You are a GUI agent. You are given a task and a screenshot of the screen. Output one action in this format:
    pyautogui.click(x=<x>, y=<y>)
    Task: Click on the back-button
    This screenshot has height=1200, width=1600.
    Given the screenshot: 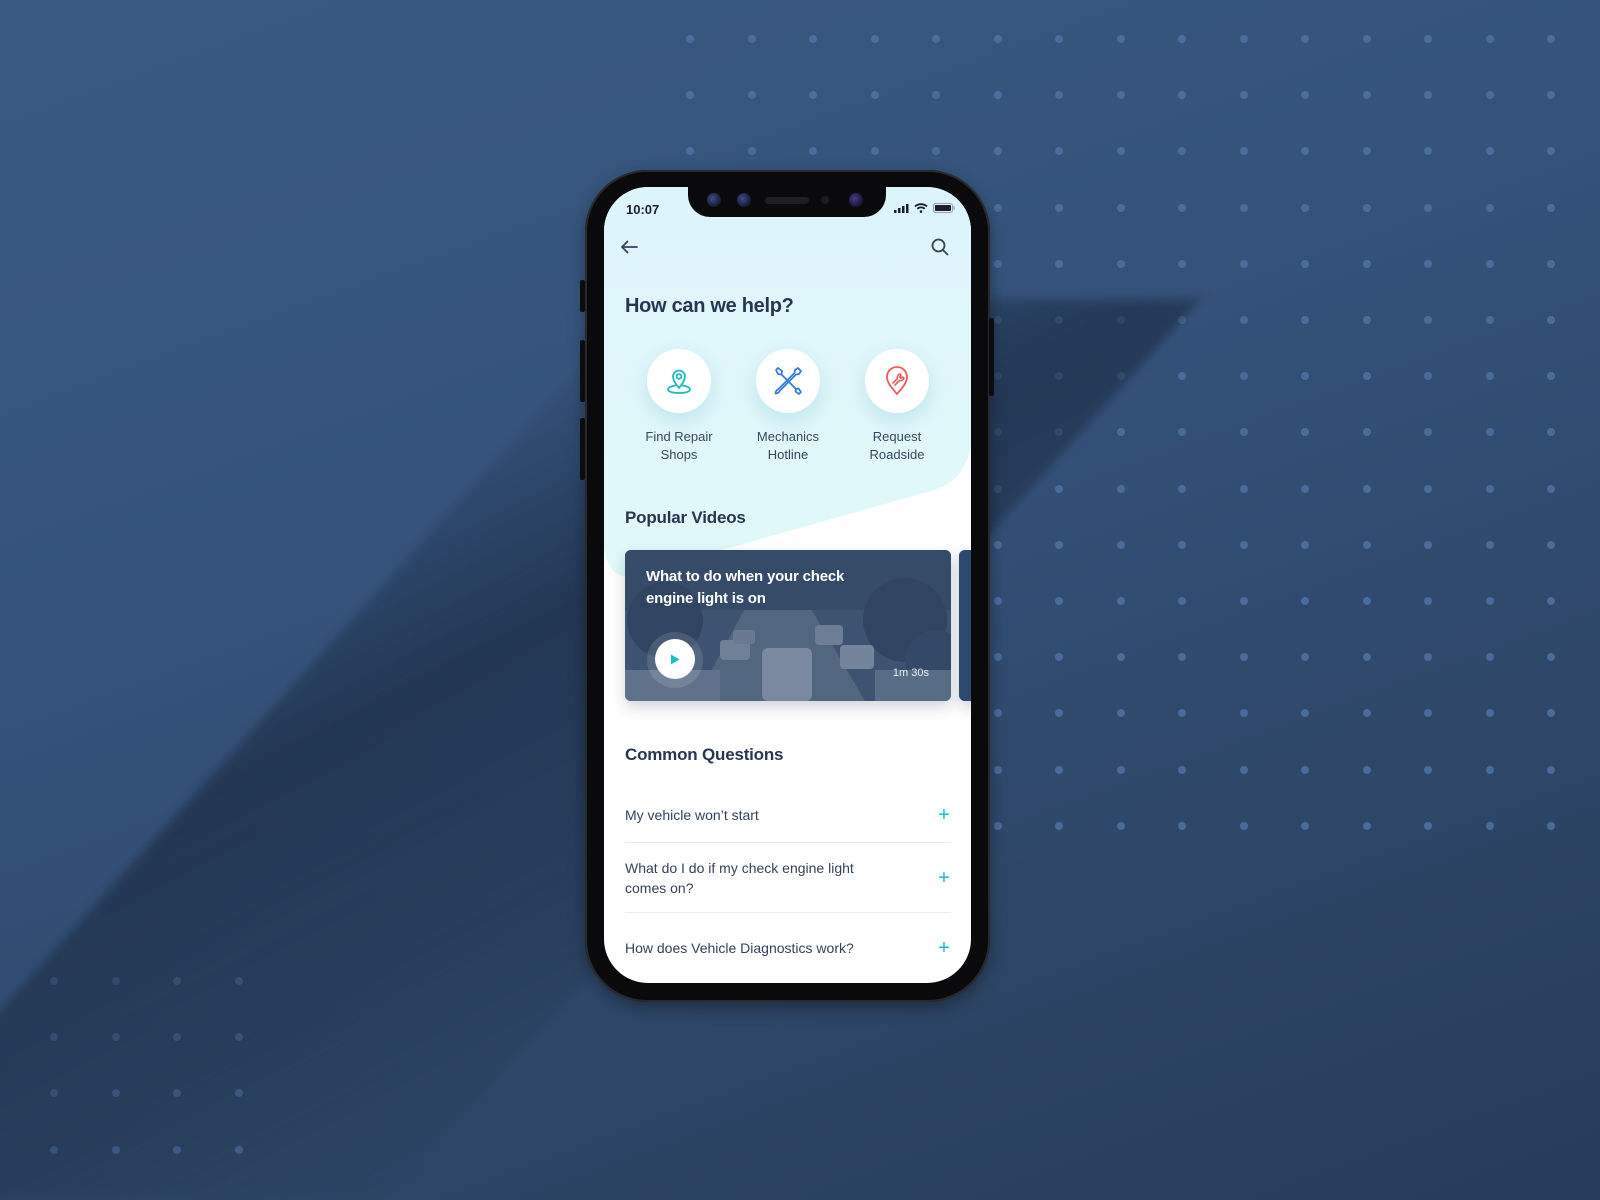 What is the action you would take?
    pyautogui.click(x=629, y=247)
    